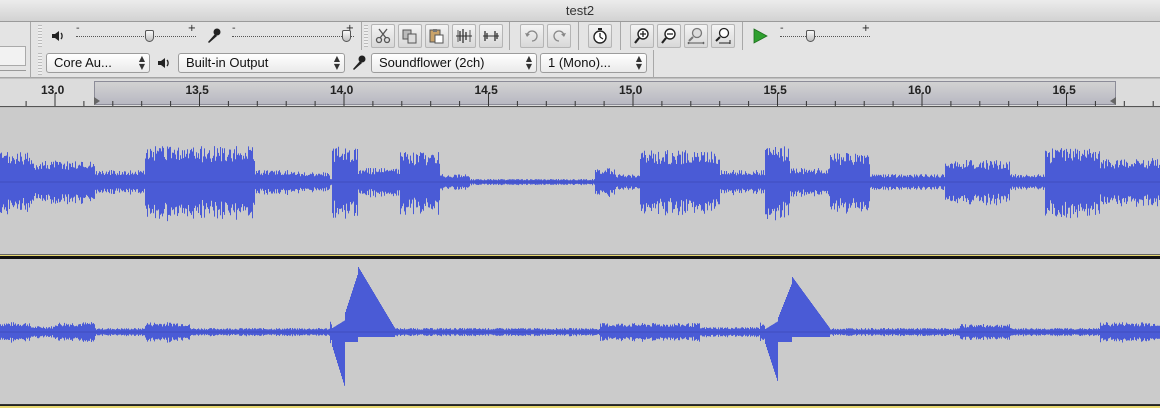 This screenshot has height=408, width=1160. I want to click on fit-project-button, so click(723, 36).